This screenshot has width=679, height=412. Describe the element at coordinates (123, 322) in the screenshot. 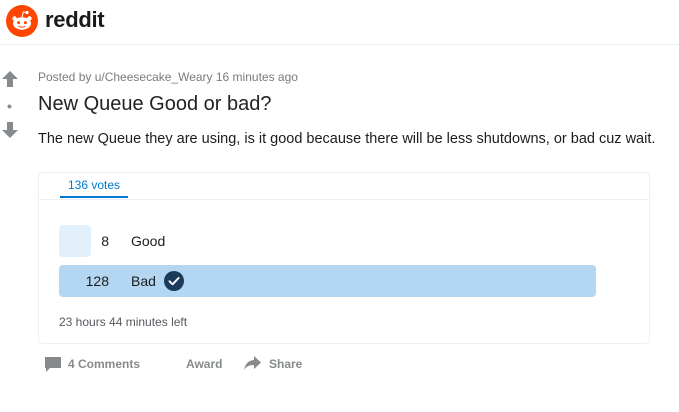

I see `poll-time-left: 23 hours 44 minutes left` at that location.